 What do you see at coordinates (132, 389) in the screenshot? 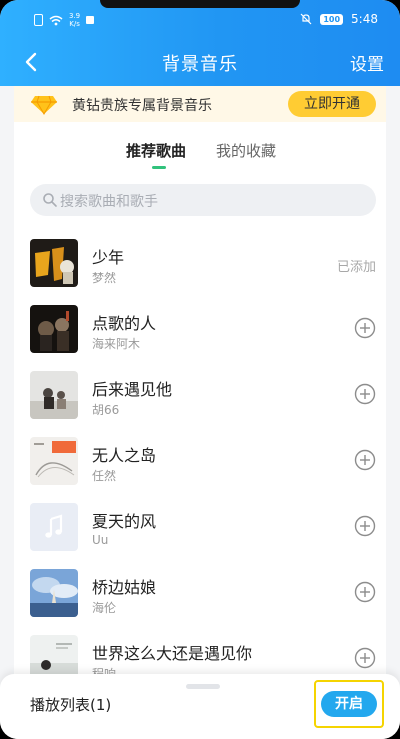
I see `song-title: 后来遇见他` at bounding box center [132, 389].